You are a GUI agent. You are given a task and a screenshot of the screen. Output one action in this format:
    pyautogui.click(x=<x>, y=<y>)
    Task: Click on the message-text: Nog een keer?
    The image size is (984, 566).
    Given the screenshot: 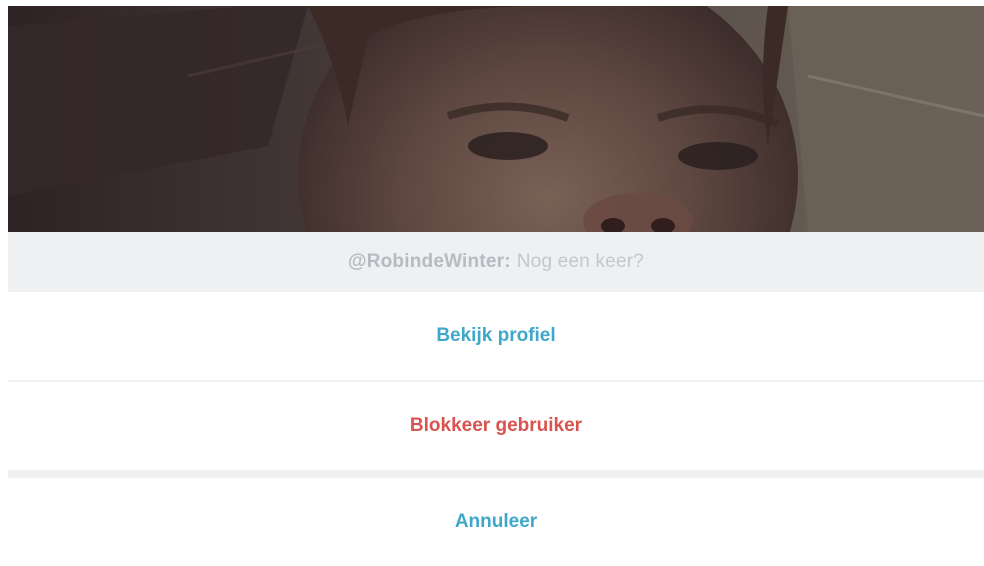 What is the action you would take?
    pyautogui.click(x=580, y=261)
    